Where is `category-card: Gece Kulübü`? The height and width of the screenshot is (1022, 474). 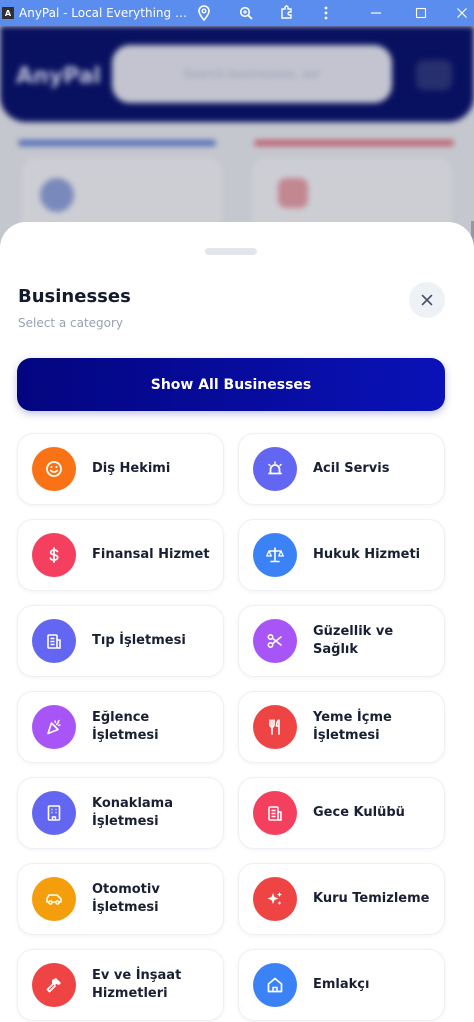
category-card: Gece Kulübü is located at coordinates (341, 813).